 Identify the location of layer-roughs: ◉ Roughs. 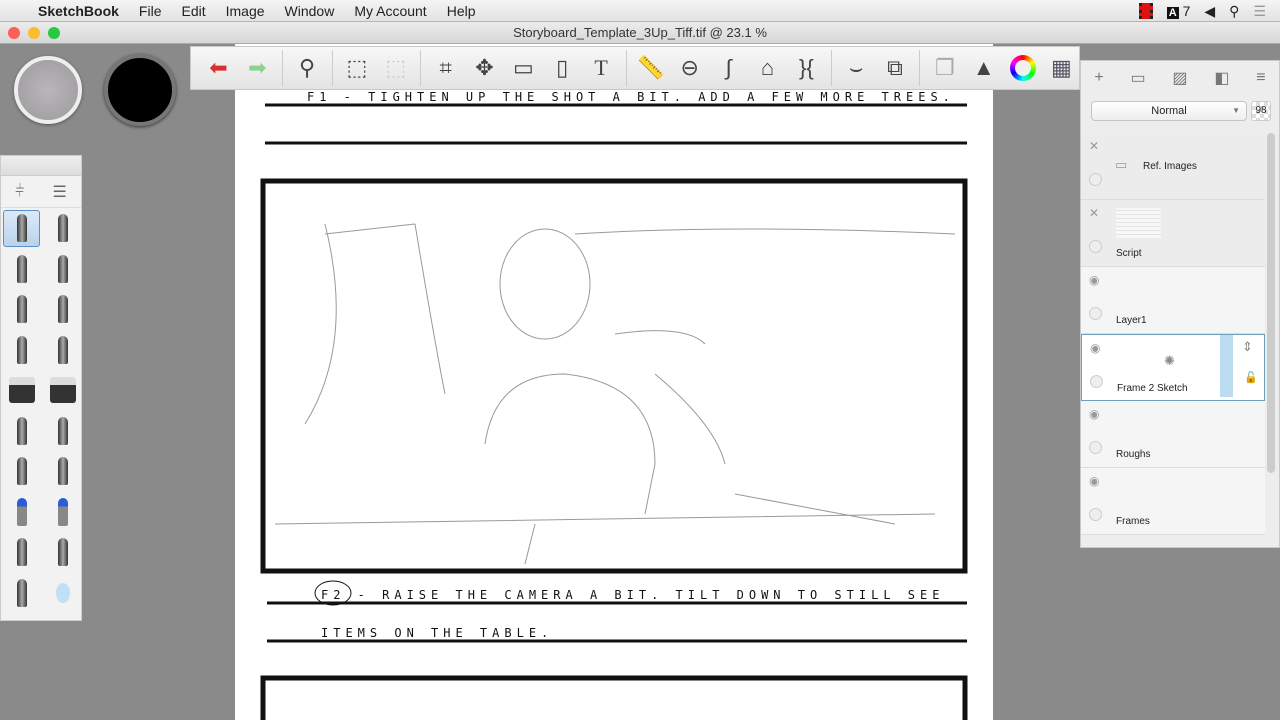
(1173, 434).